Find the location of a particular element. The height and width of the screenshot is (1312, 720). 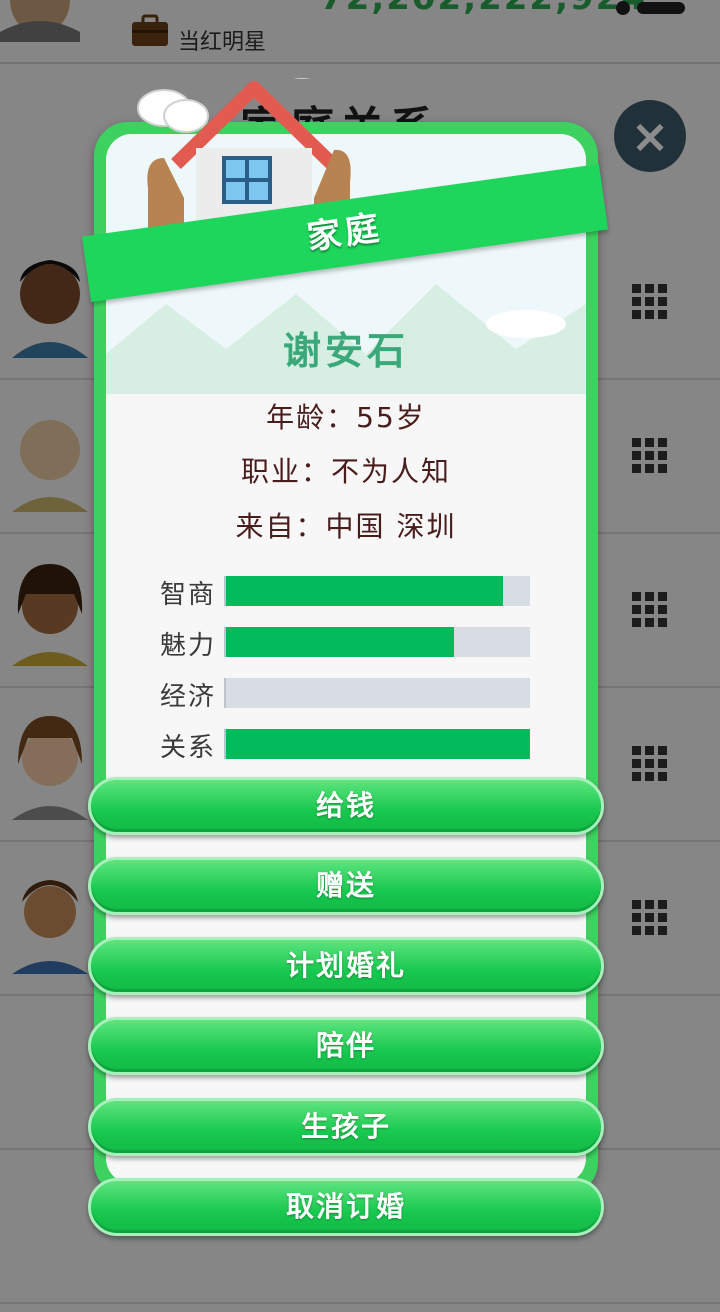

stat-fill-iq is located at coordinates (364, 591).